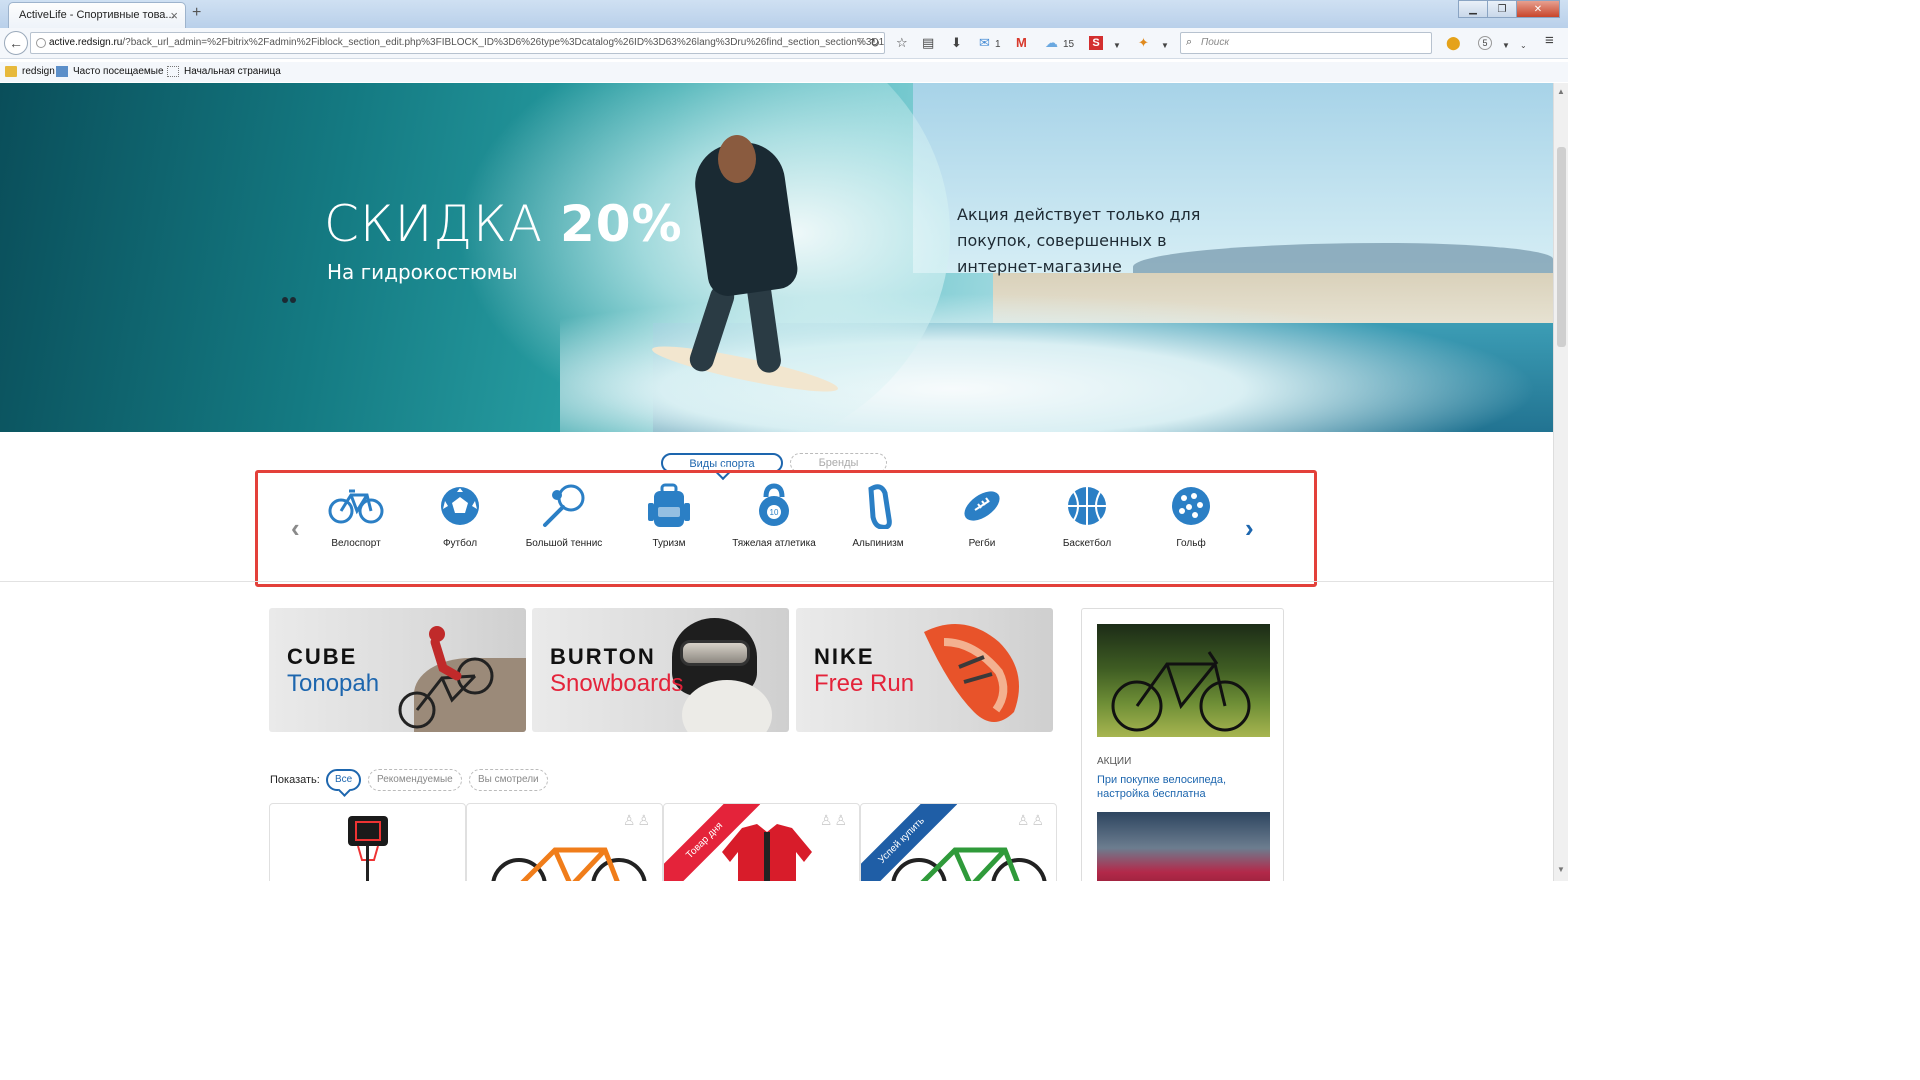 This screenshot has height=1080, width=1920. Describe the element at coordinates (969, 864) in the screenshot. I see `green-bicycle-image` at that location.